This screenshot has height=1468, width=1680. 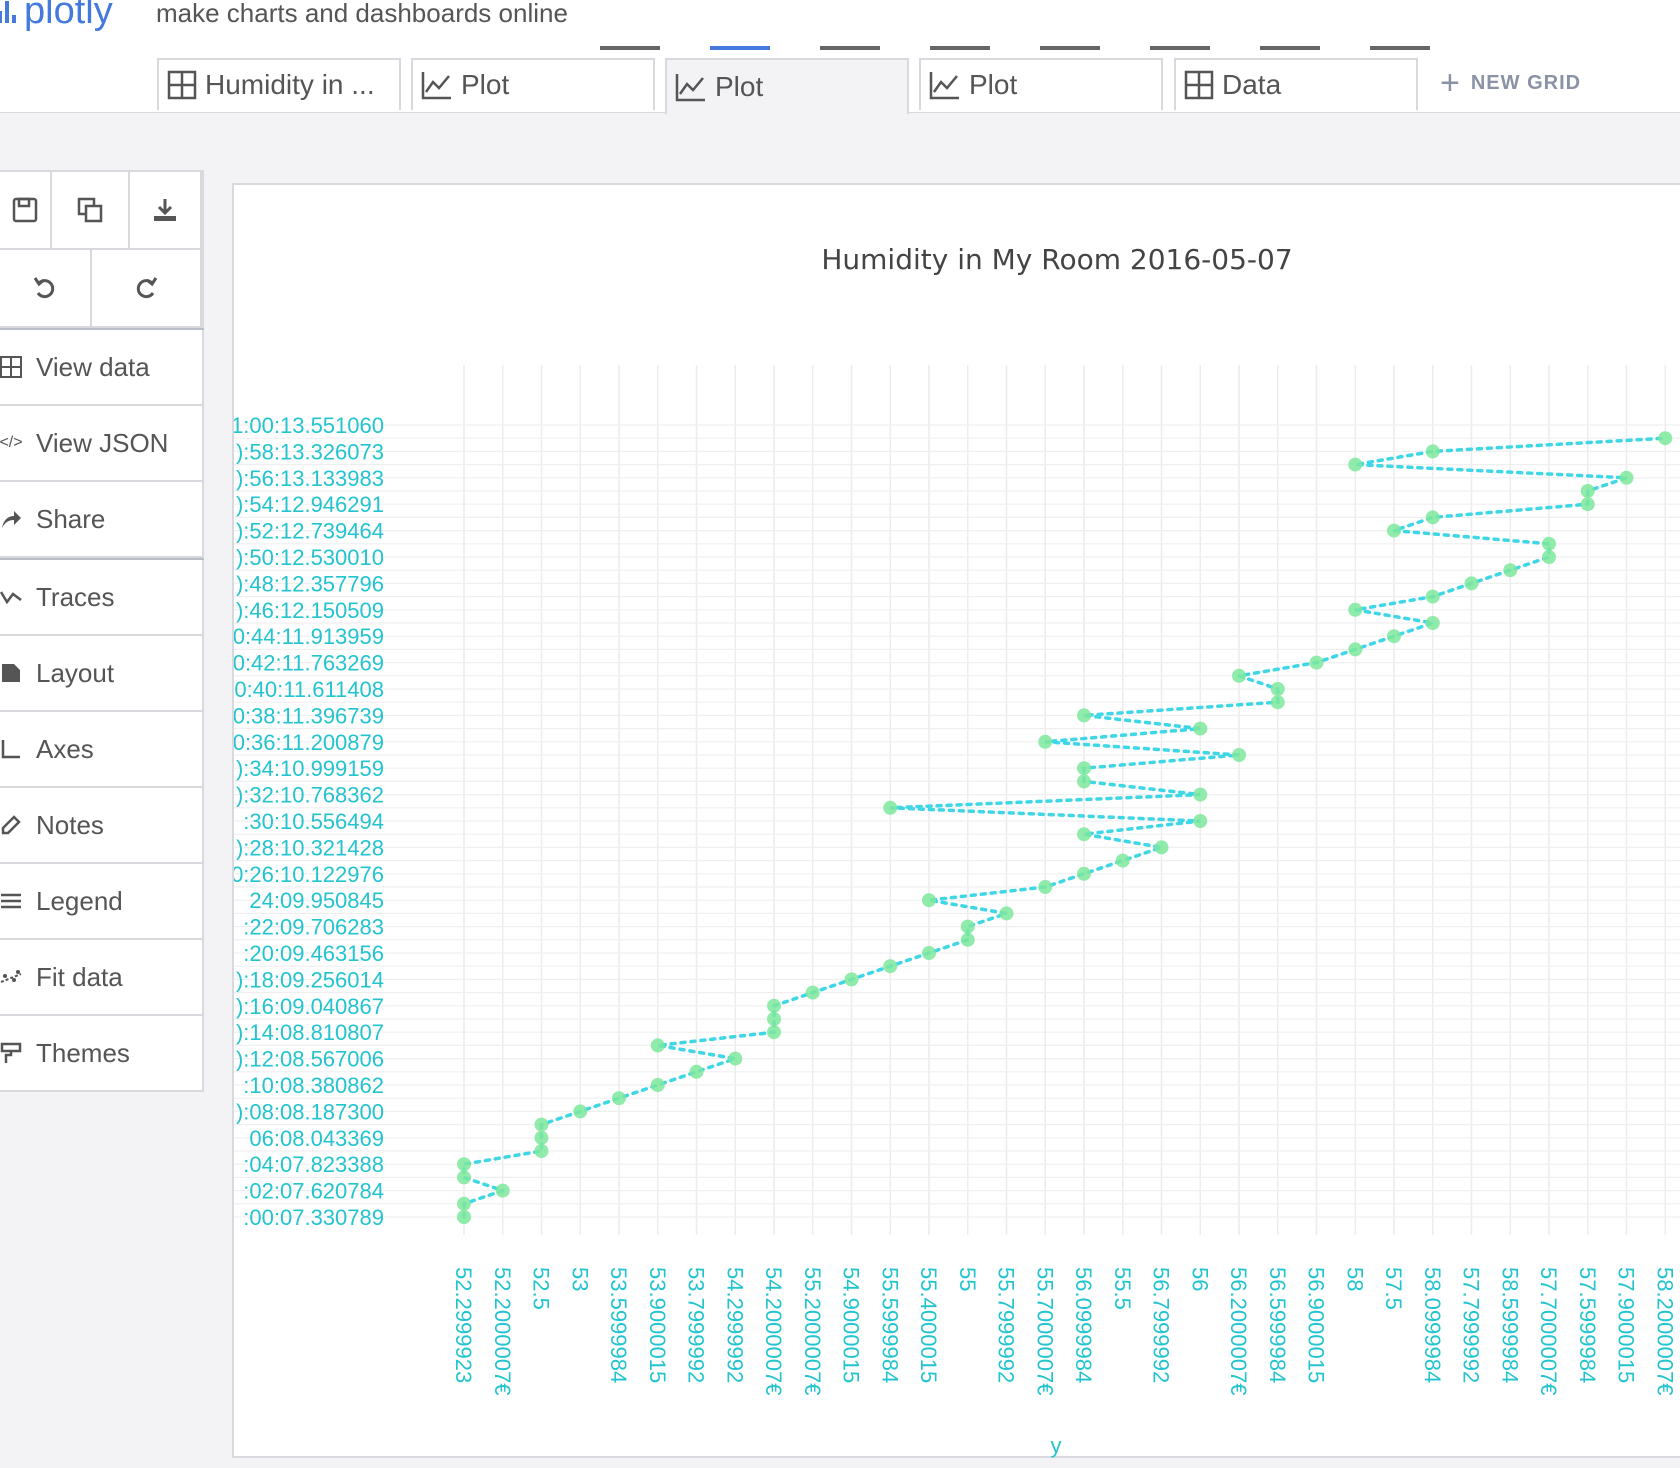 What do you see at coordinates (313, 953) in the screenshot?
I see `y-tick-label: :20:09.463156` at bounding box center [313, 953].